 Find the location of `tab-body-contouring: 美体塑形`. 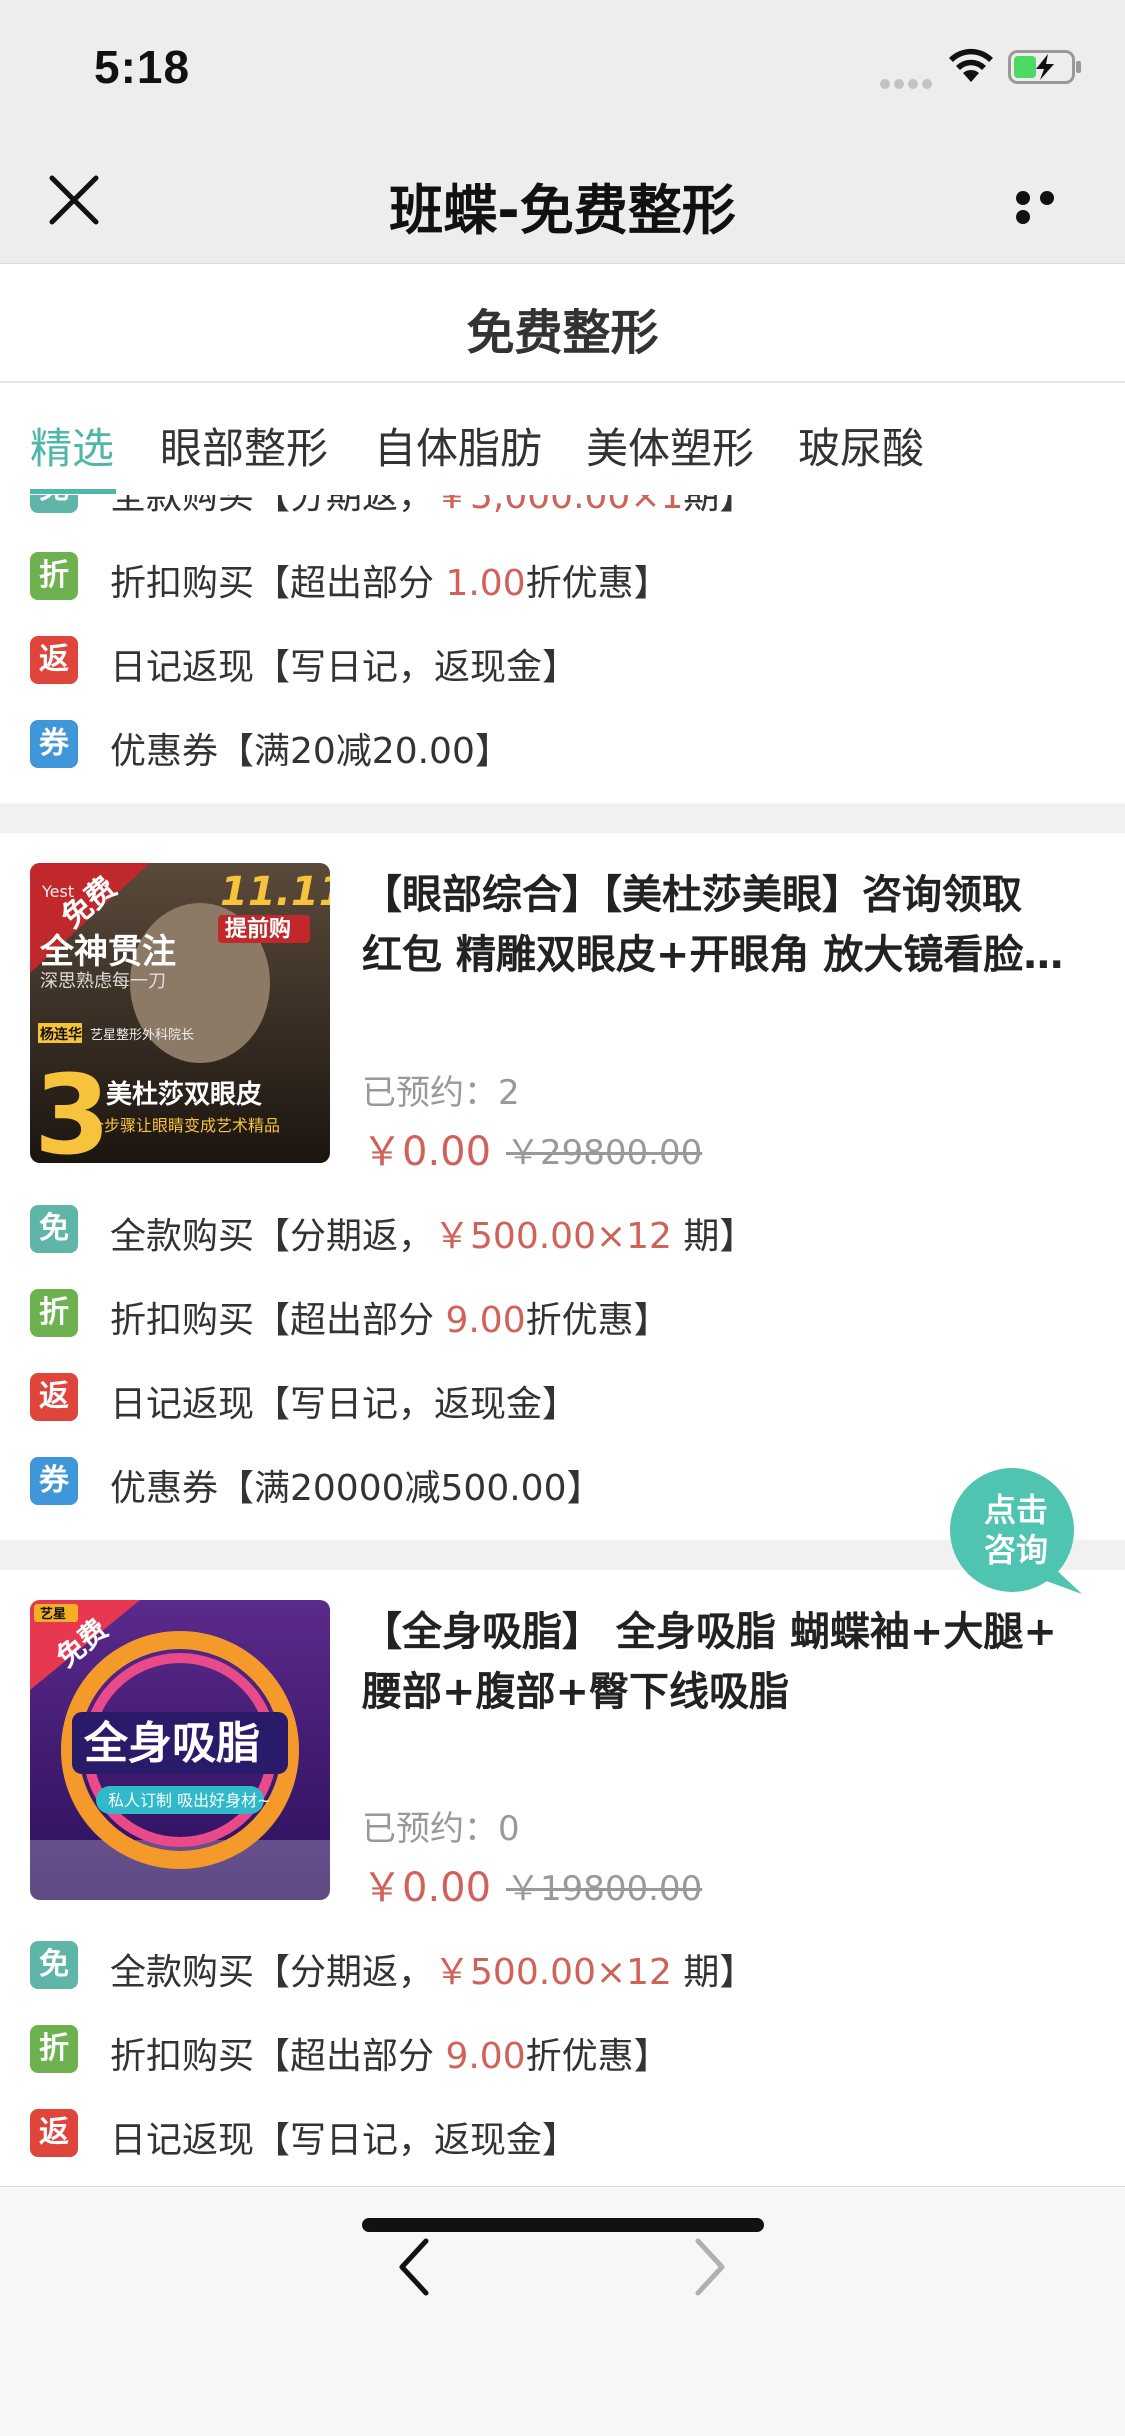

tab-body-contouring: 美体塑形 is located at coordinates (670, 445).